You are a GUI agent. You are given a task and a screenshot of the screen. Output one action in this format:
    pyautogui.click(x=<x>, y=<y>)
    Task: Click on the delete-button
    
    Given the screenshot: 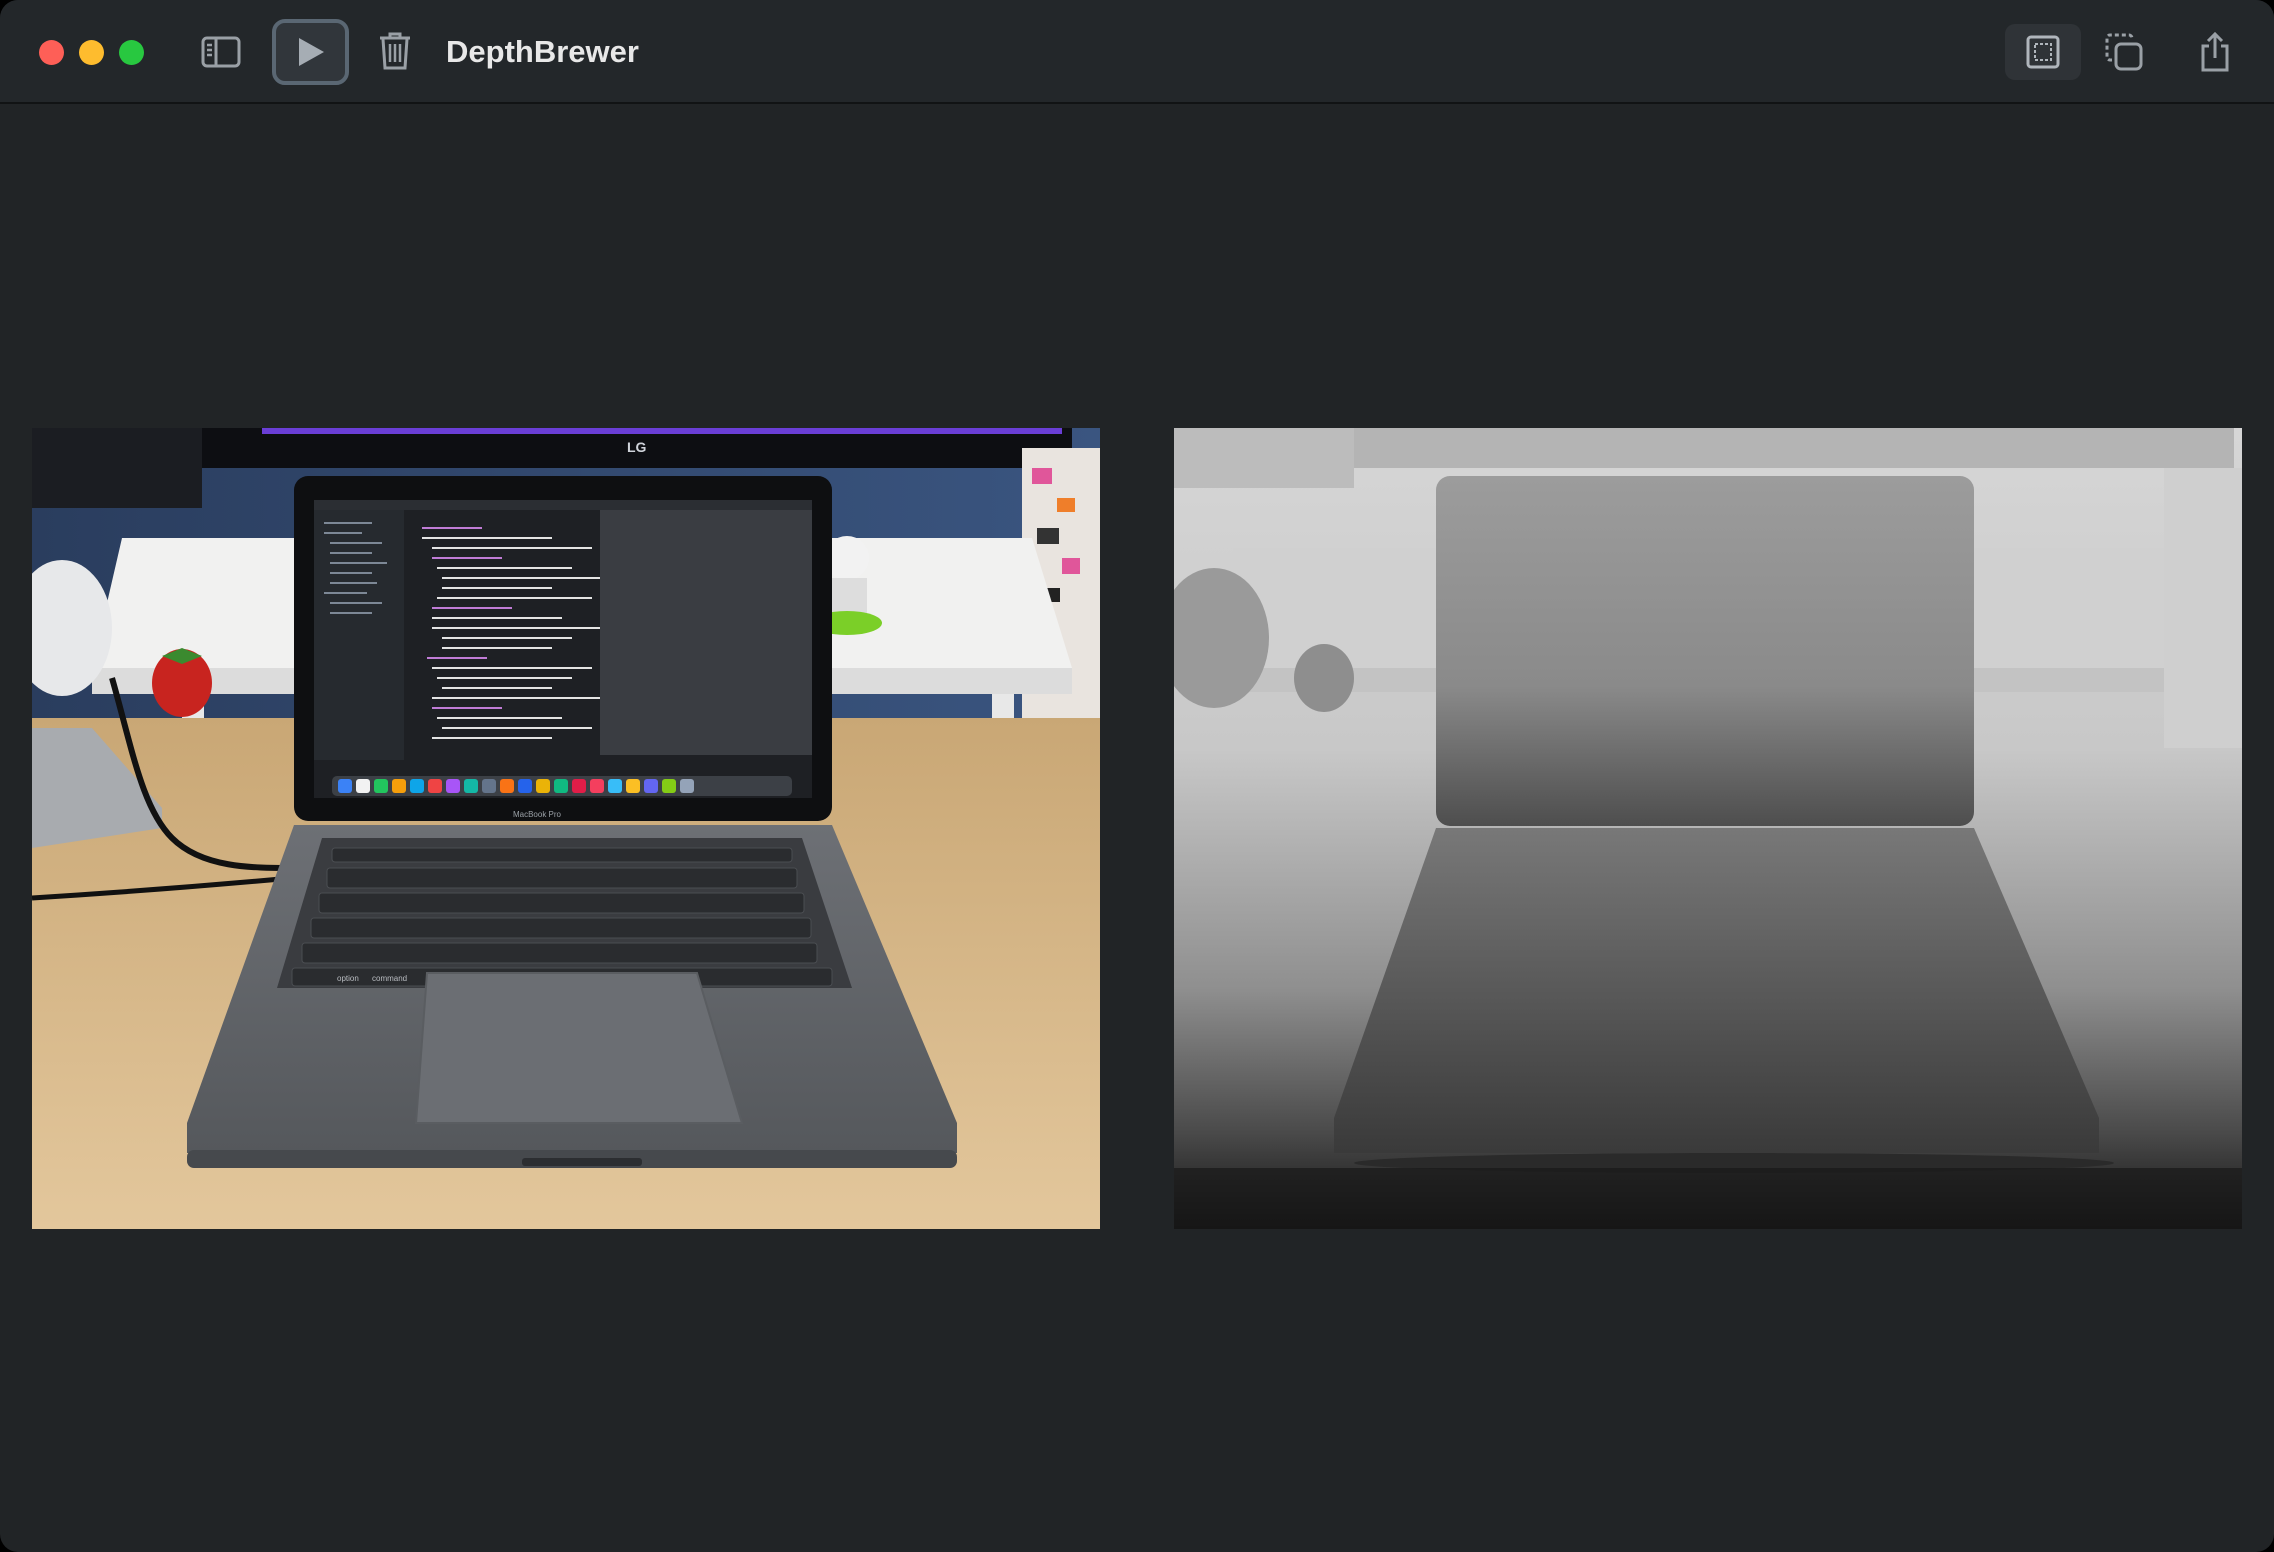 What is the action you would take?
    pyautogui.click(x=395, y=51)
    